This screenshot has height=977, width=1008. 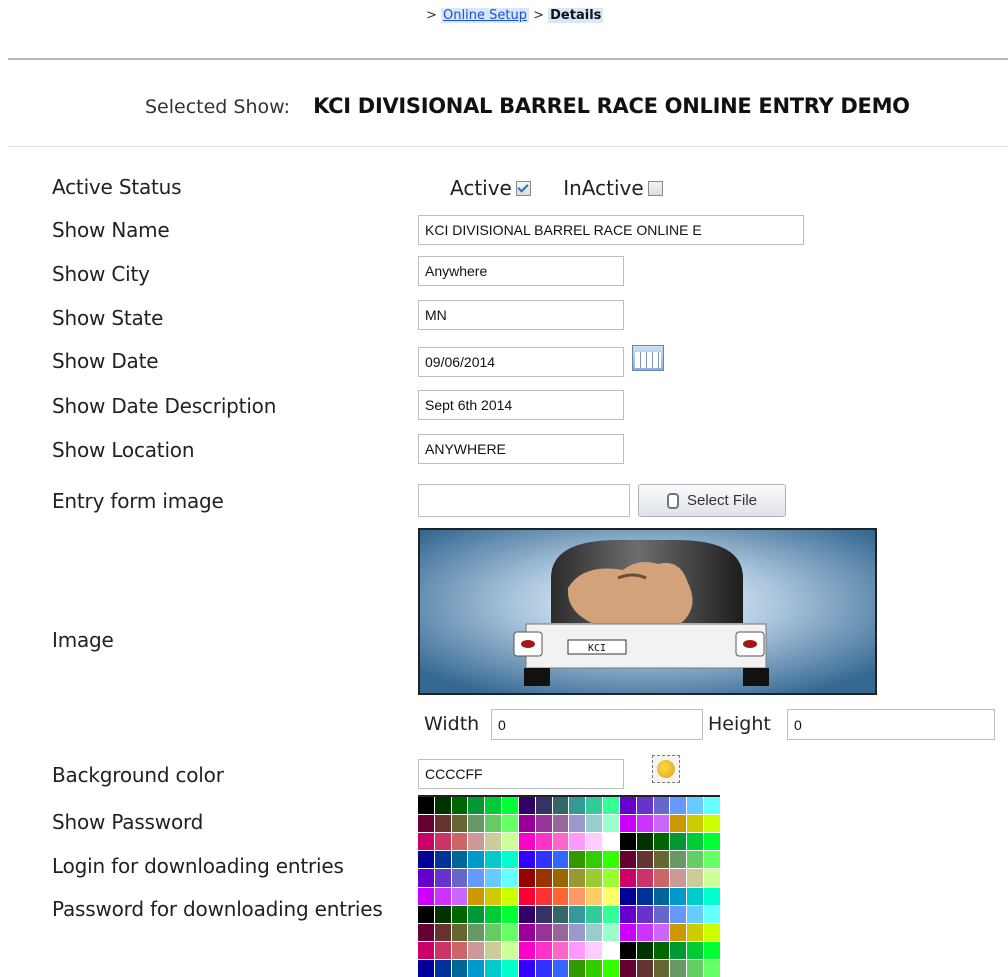 What do you see at coordinates (648, 358) in the screenshot?
I see `calendar-icon` at bounding box center [648, 358].